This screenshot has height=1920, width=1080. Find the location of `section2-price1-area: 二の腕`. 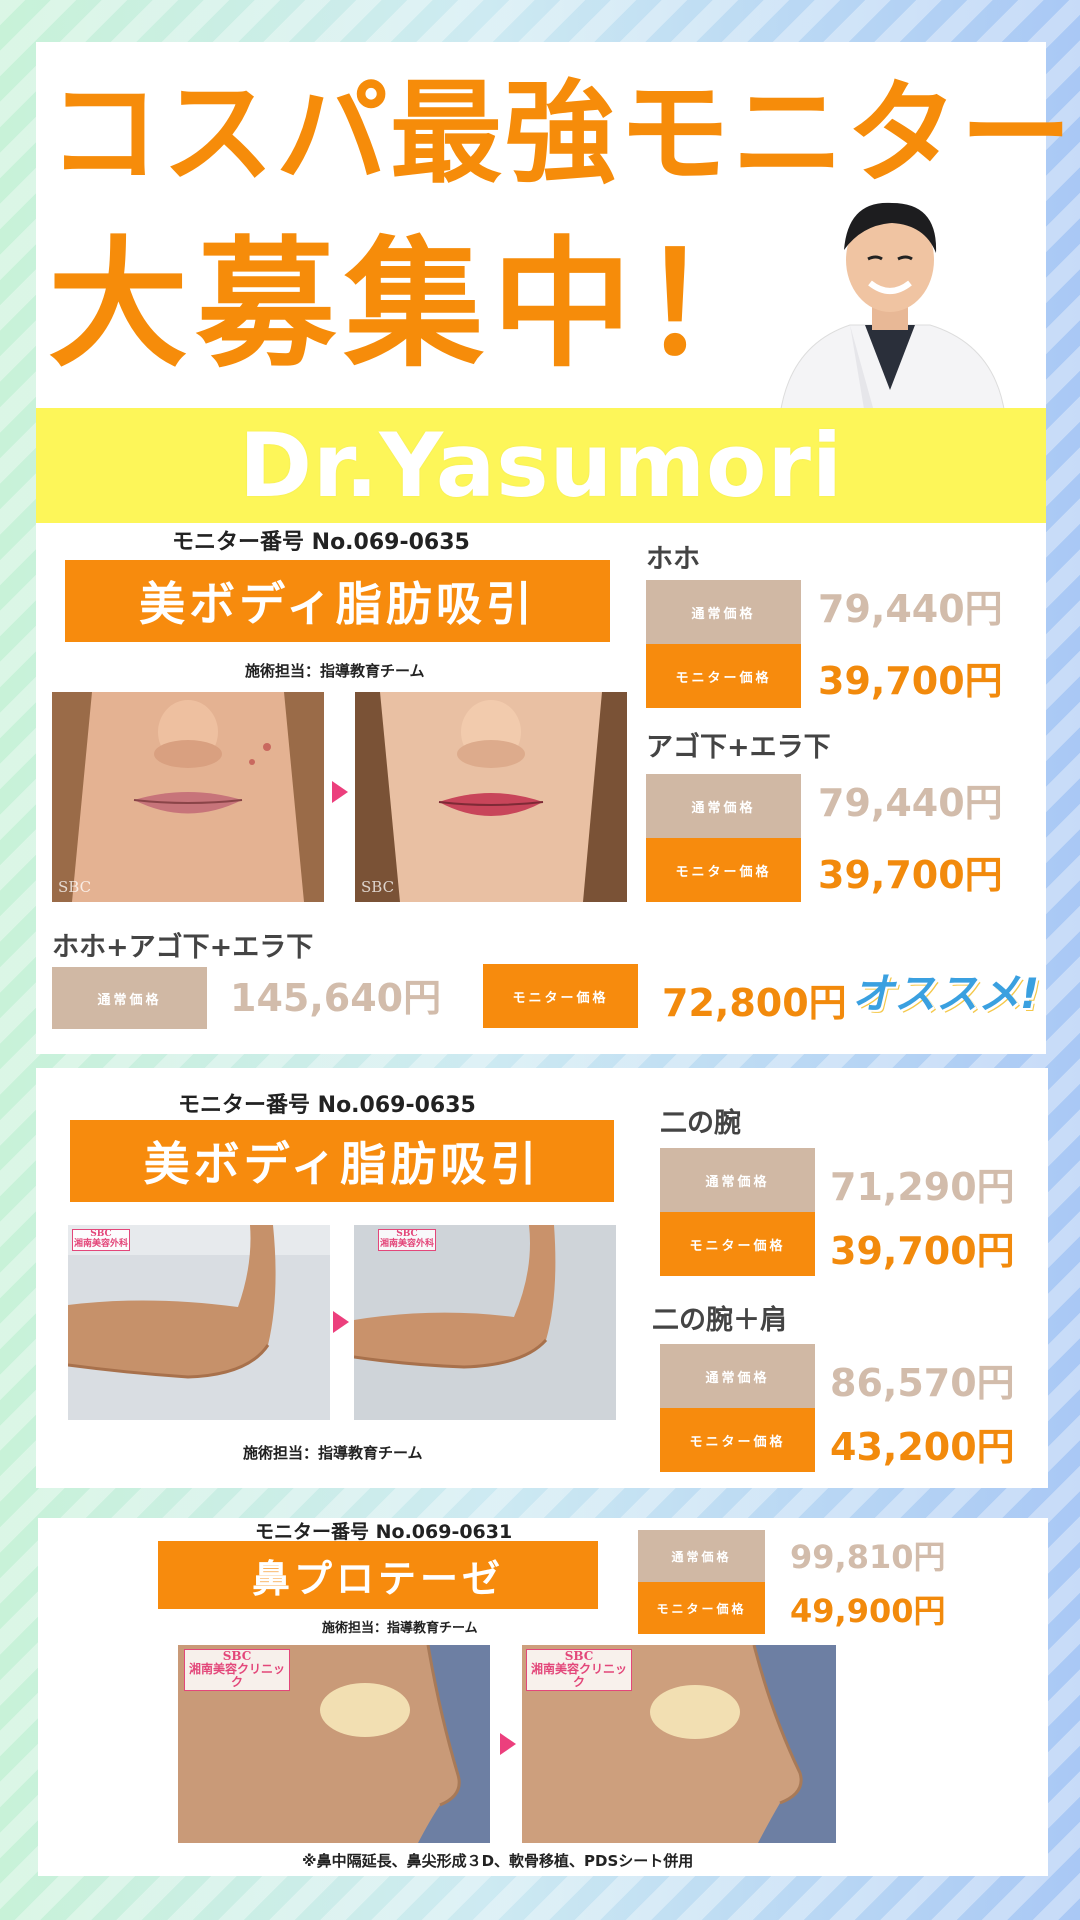

section2-price1-area: 二の腕 is located at coordinates (700, 1123).